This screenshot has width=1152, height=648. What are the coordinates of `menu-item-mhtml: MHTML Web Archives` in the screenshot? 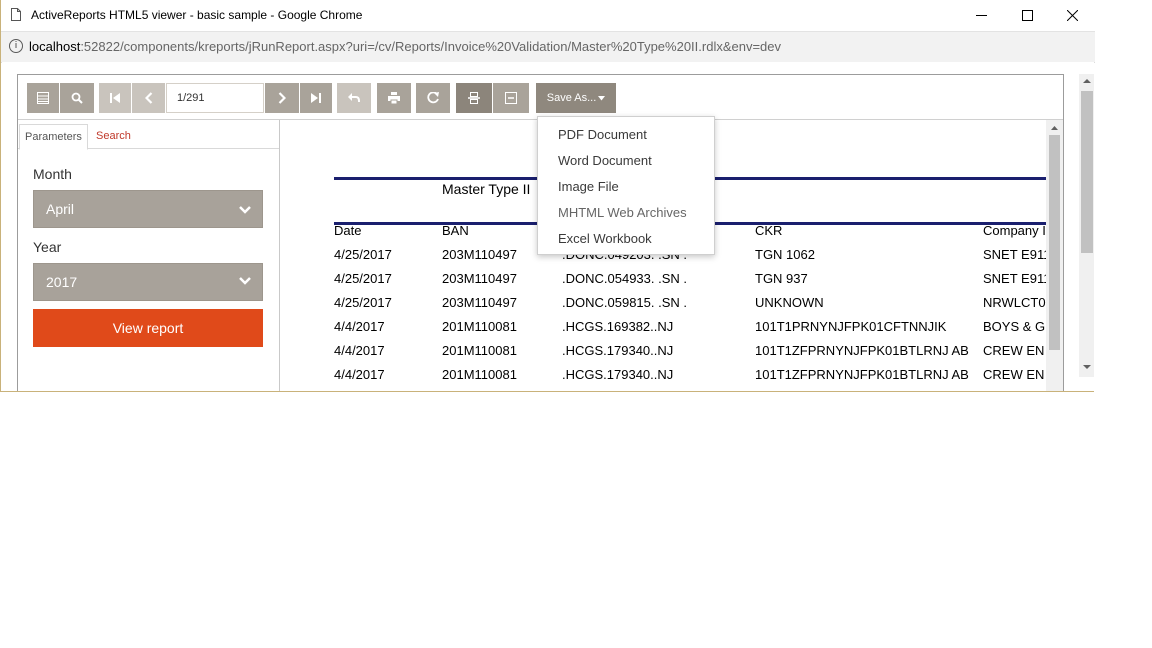 It's located at (622, 212).